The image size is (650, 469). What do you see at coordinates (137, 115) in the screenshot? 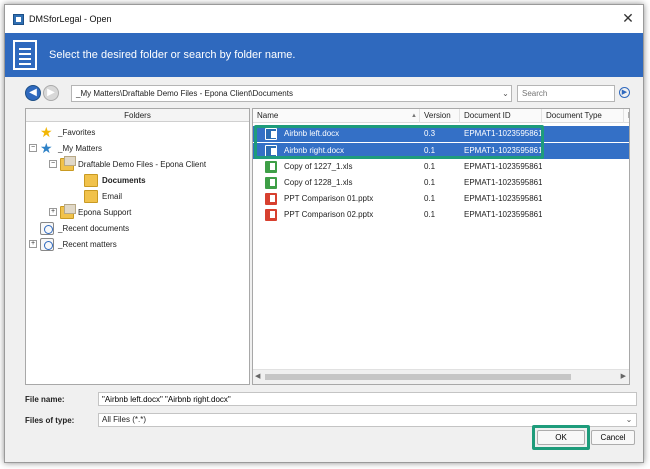
I see `folders-header: Folders` at bounding box center [137, 115].